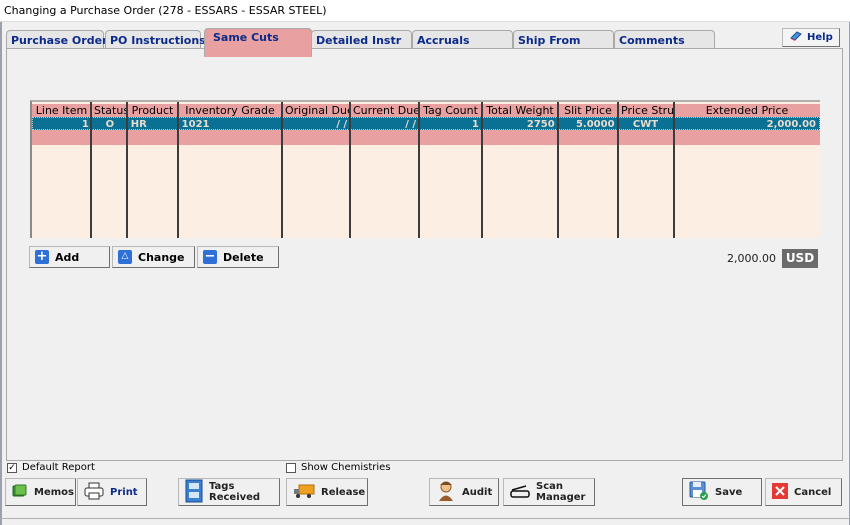 The height and width of the screenshot is (525, 850). What do you see at coordinates (475, 124) in the screenshot?
I see `cell-tag-count: 1` at bounding box center [475, 124].